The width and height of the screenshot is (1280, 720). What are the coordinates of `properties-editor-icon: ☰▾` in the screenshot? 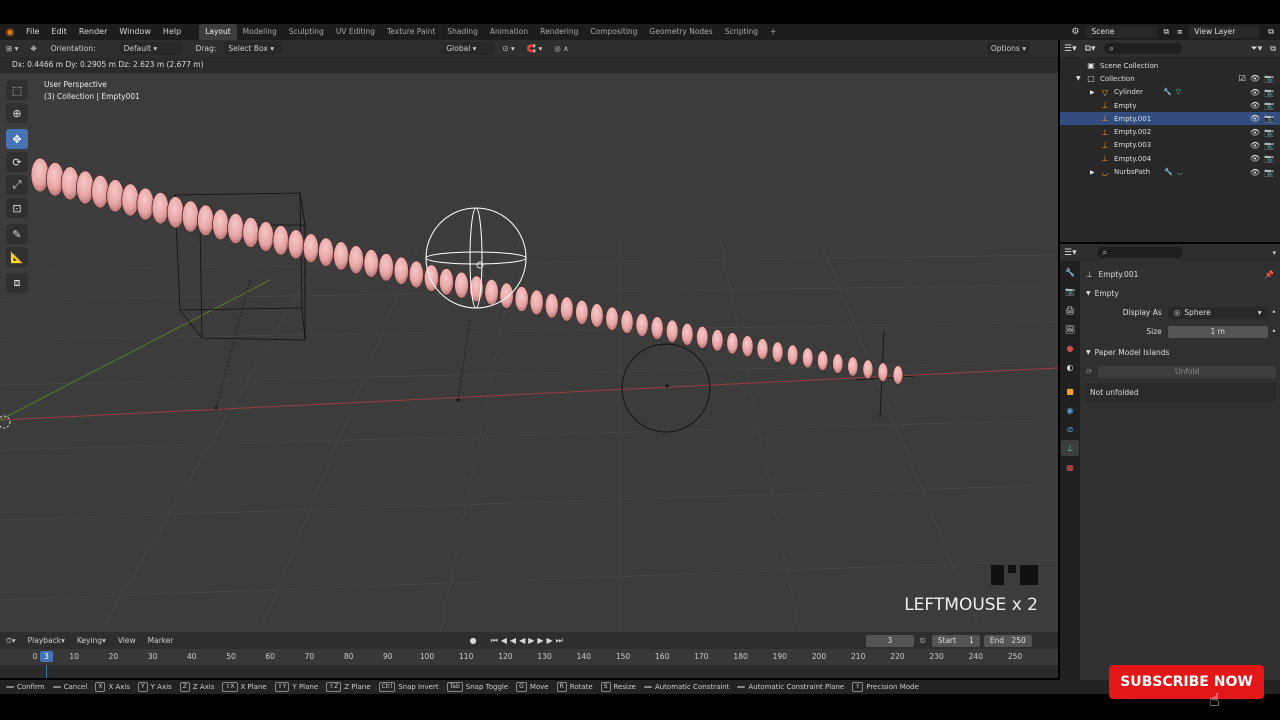 It's located at (1070, 253).